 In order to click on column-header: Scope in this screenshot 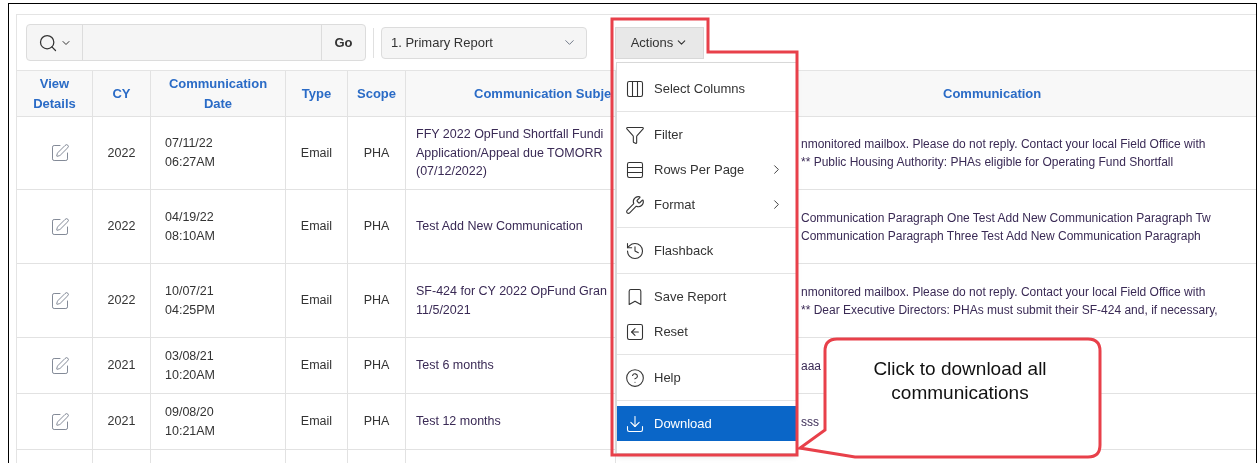, I will do `click(376, 93)`.